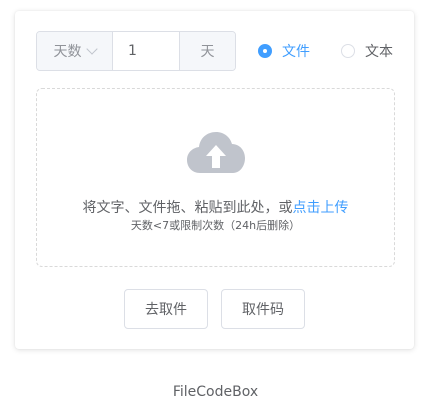  I want to click on expire-unit-label: 天数, so click(67, 52).